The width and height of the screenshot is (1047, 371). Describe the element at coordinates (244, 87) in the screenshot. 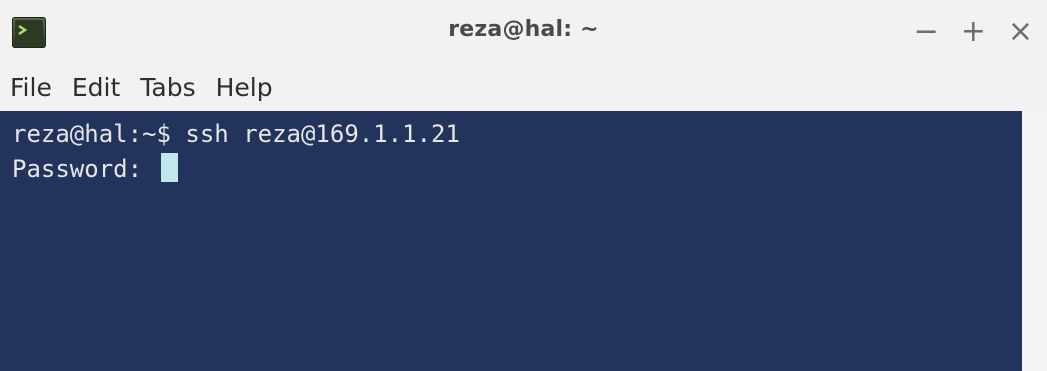

I see `menu-help: Help` at that location.